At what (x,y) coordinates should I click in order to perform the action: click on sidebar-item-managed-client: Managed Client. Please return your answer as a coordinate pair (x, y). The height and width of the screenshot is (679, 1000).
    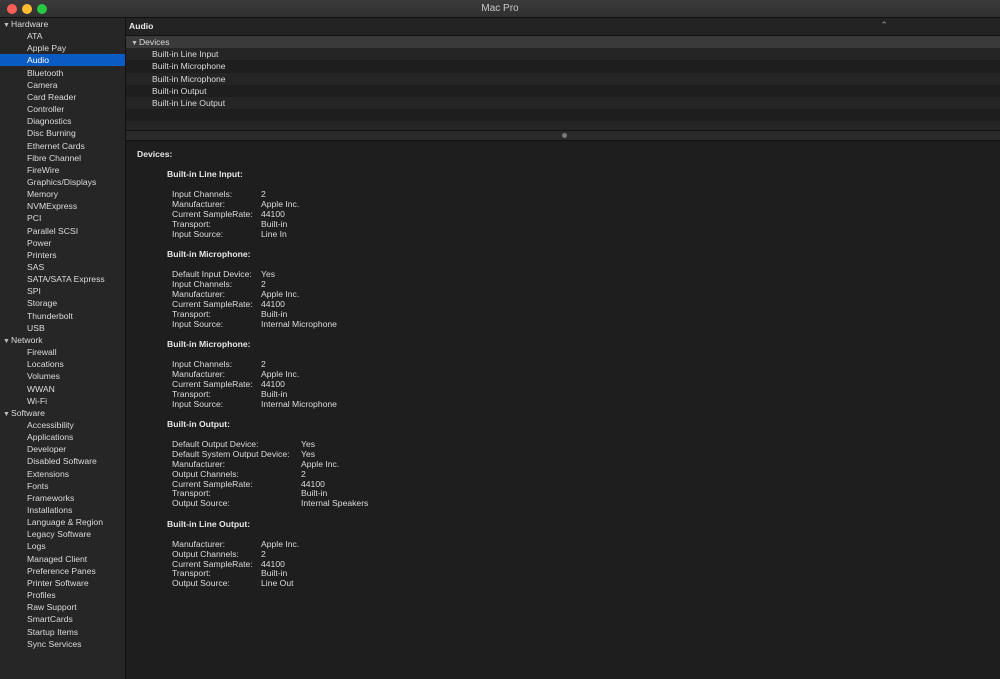
    Looking at the image, I should click on (62, 559).